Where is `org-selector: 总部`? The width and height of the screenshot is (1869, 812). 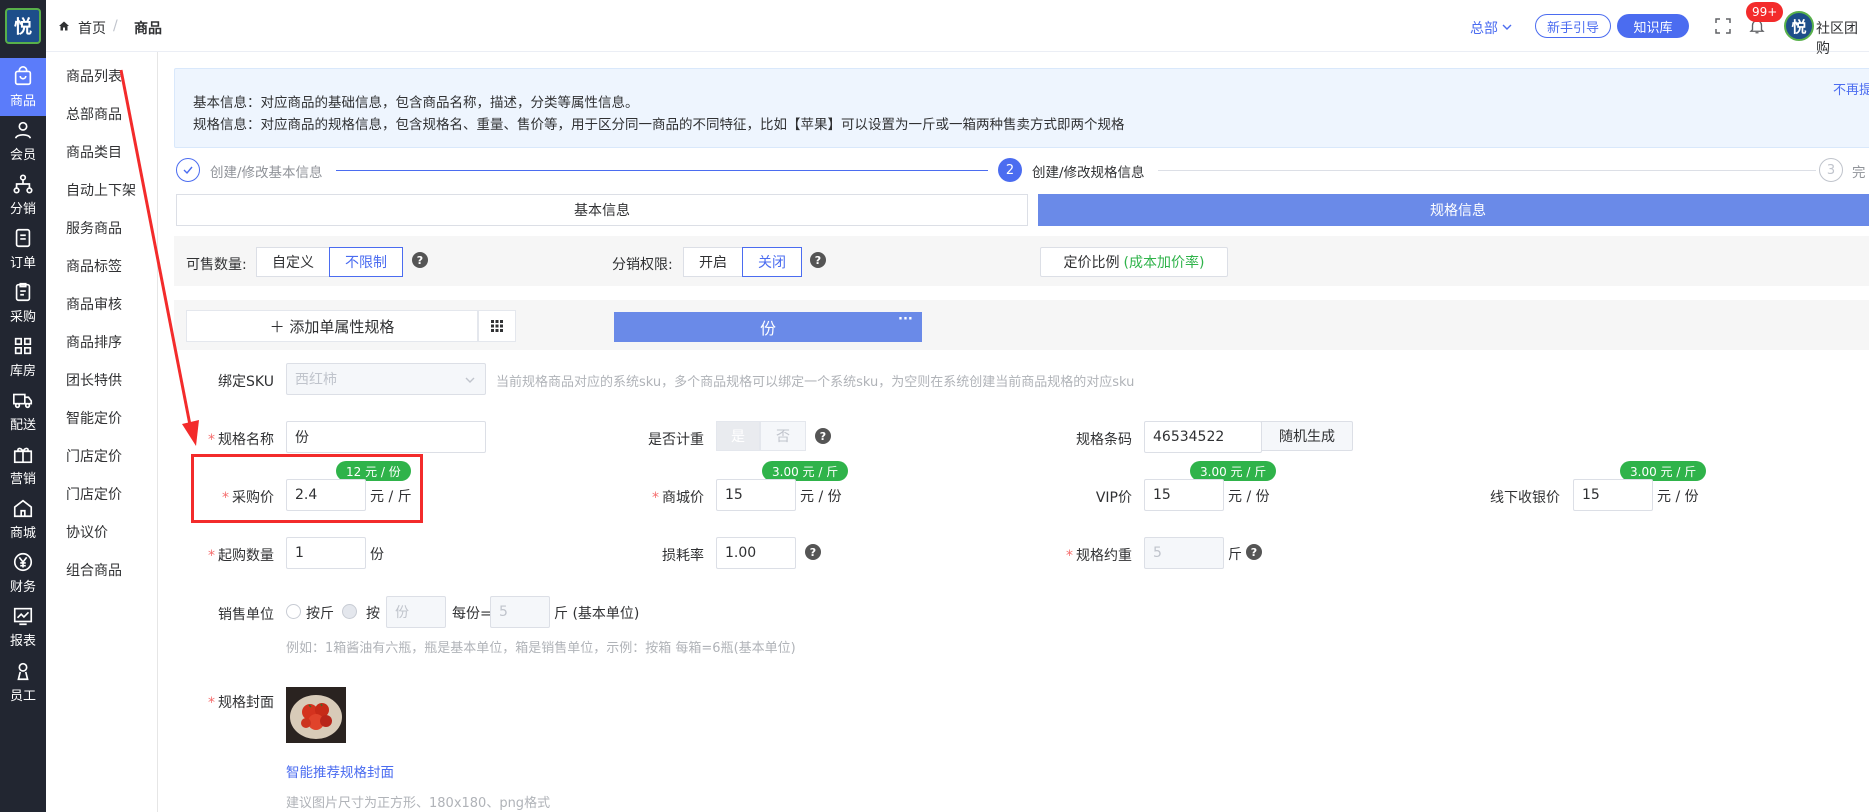
org-selector: 总部 is located at coordinates (1484, 28).